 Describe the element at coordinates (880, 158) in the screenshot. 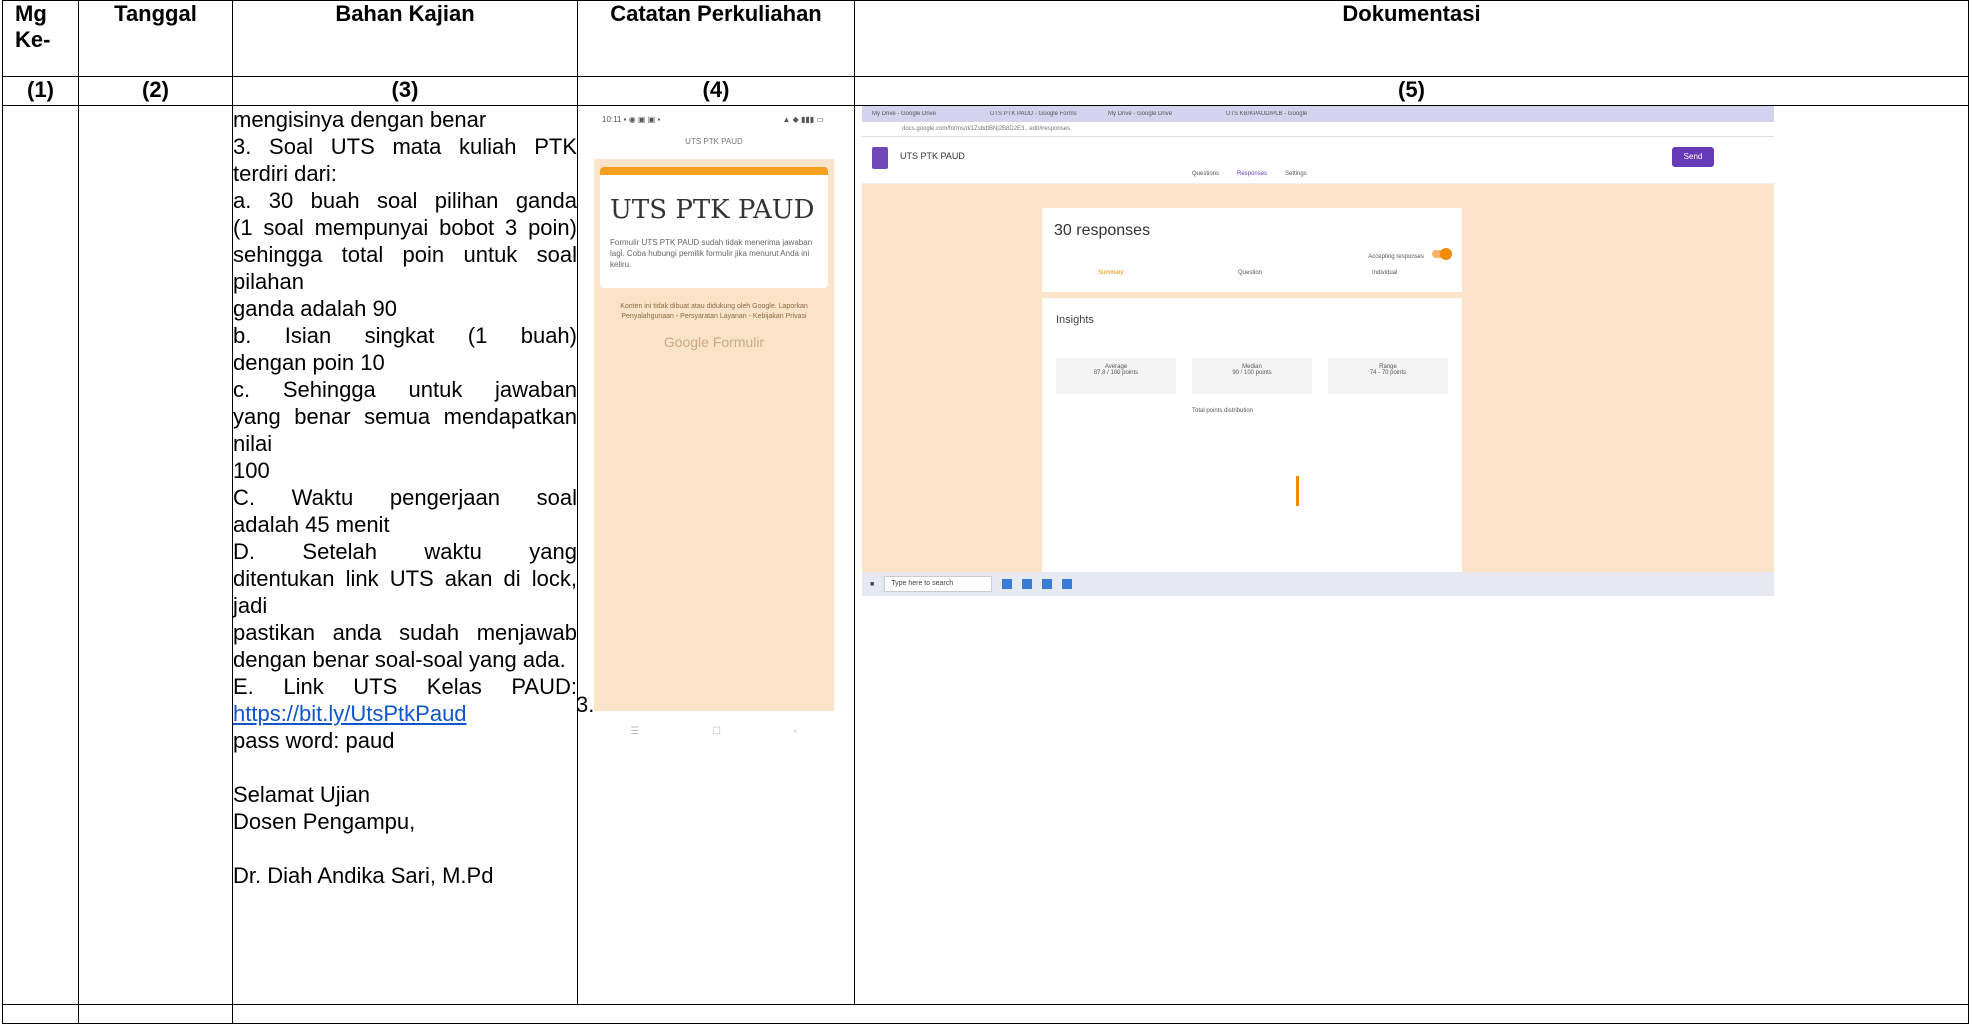

I see `forms-icon` at that location.